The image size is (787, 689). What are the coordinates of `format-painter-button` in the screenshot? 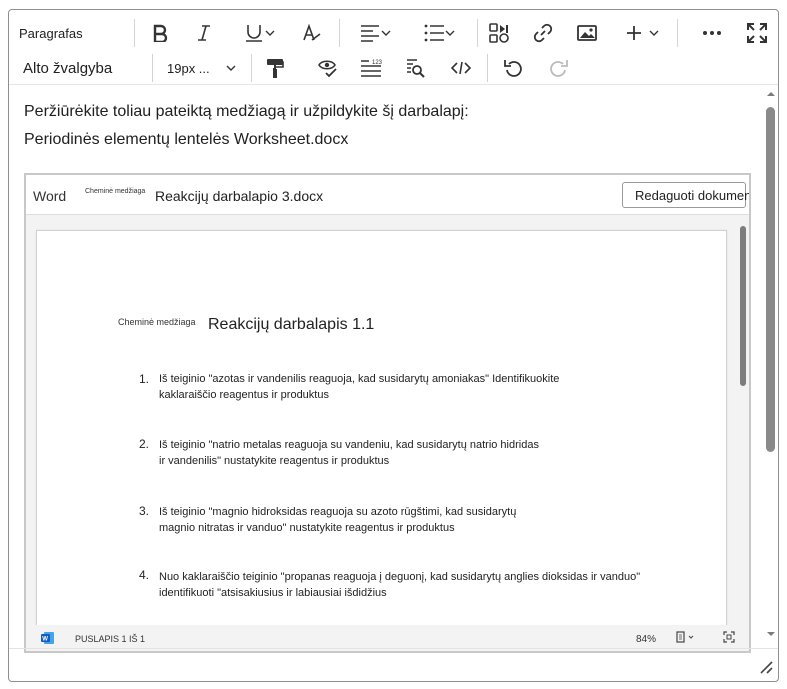 It's located at (275, 68).